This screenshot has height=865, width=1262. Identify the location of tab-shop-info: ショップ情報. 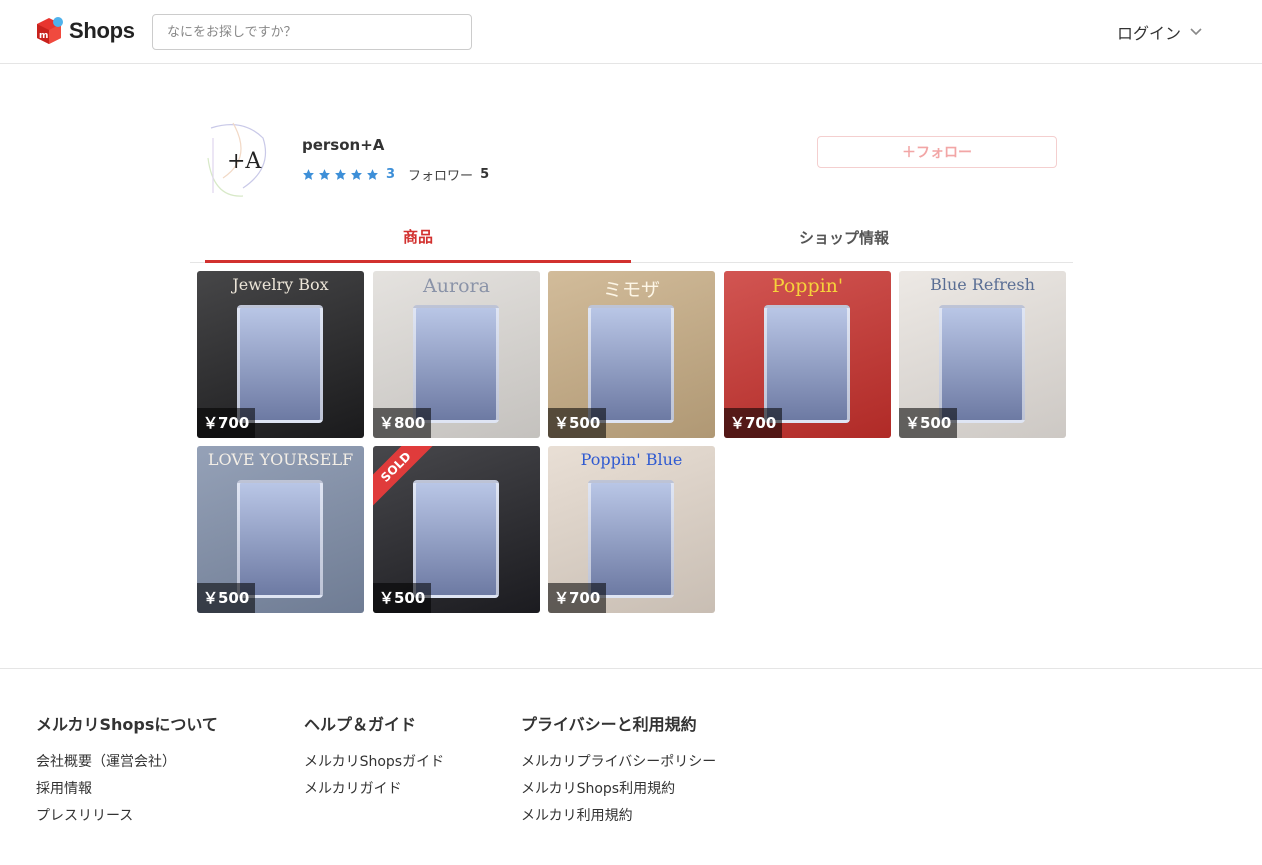
(844, 237).